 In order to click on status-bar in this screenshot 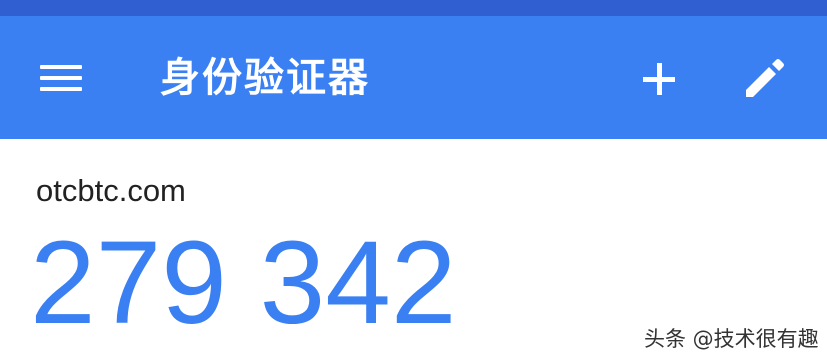, I will do `click(413, 8)`.